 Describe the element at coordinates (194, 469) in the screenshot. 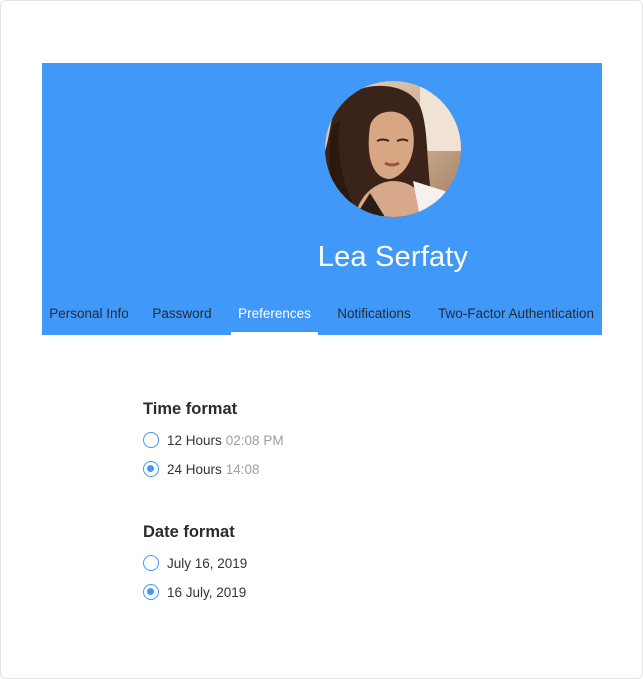

I see `option-label: 24 Hours` at that location.